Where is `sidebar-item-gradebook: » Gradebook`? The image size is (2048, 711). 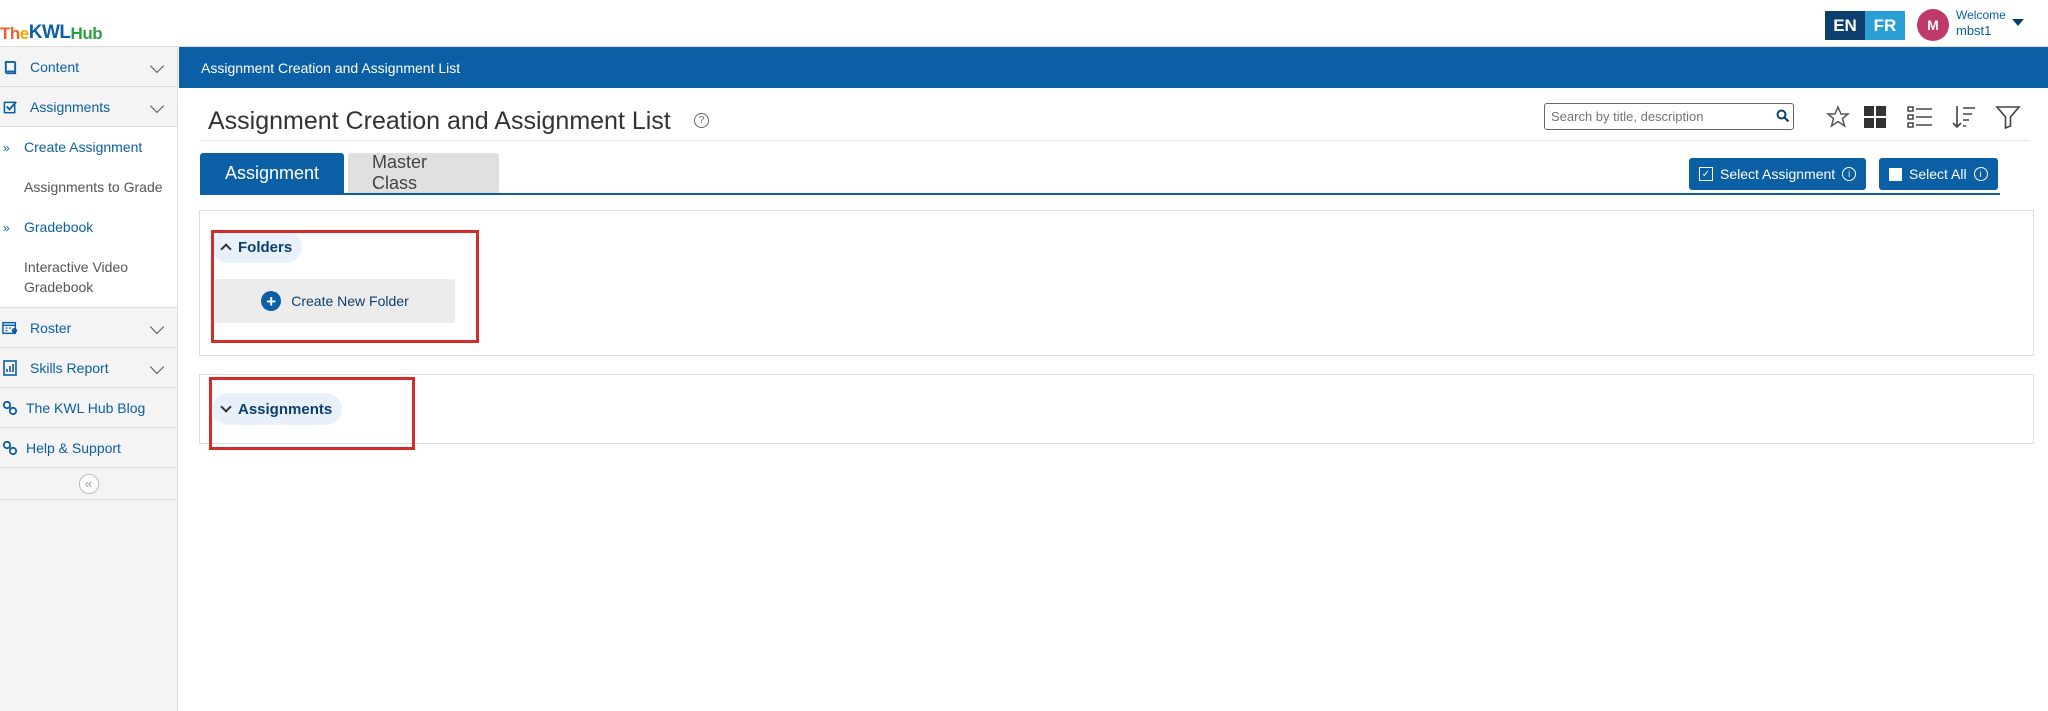
sidebar-item-gradebook: » Gradebook is located at coordinates (88, 227).